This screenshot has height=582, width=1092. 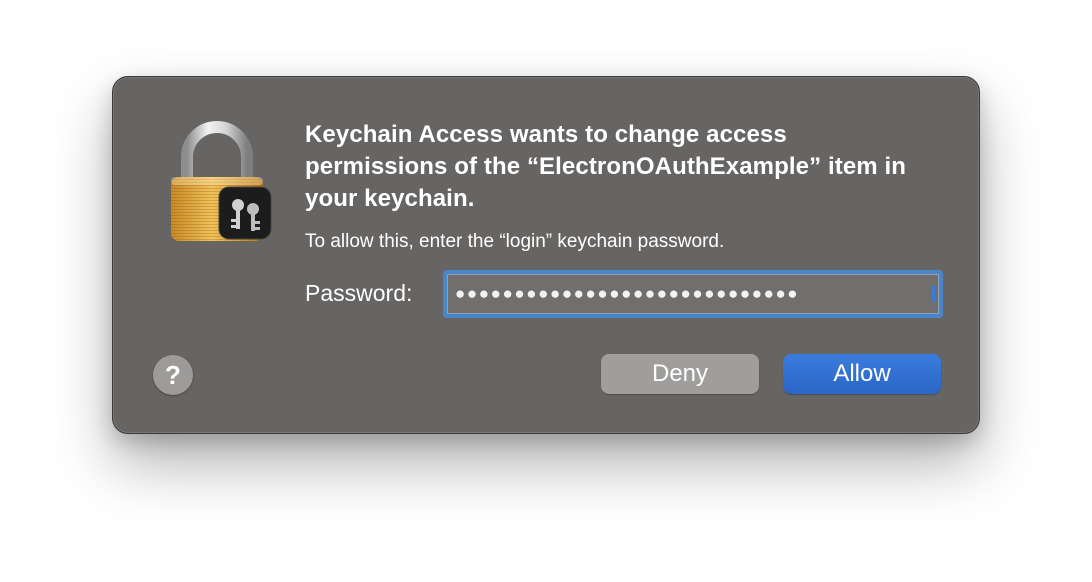 I want to click on allow-button: Allow, so click(x=862, y=374).